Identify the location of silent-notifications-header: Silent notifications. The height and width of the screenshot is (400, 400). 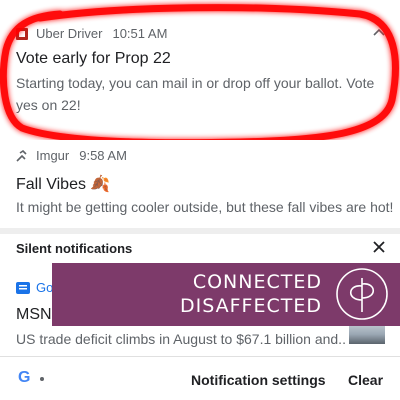
(200, 248).